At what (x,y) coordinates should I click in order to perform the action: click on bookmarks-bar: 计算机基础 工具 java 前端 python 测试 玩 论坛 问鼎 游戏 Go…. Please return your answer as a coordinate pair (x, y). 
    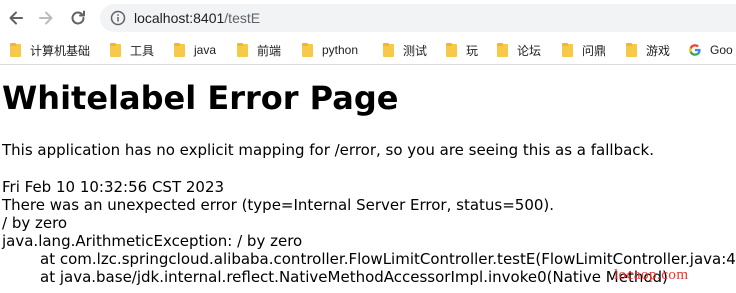
    Looking at the image, I should click on (368, 50).